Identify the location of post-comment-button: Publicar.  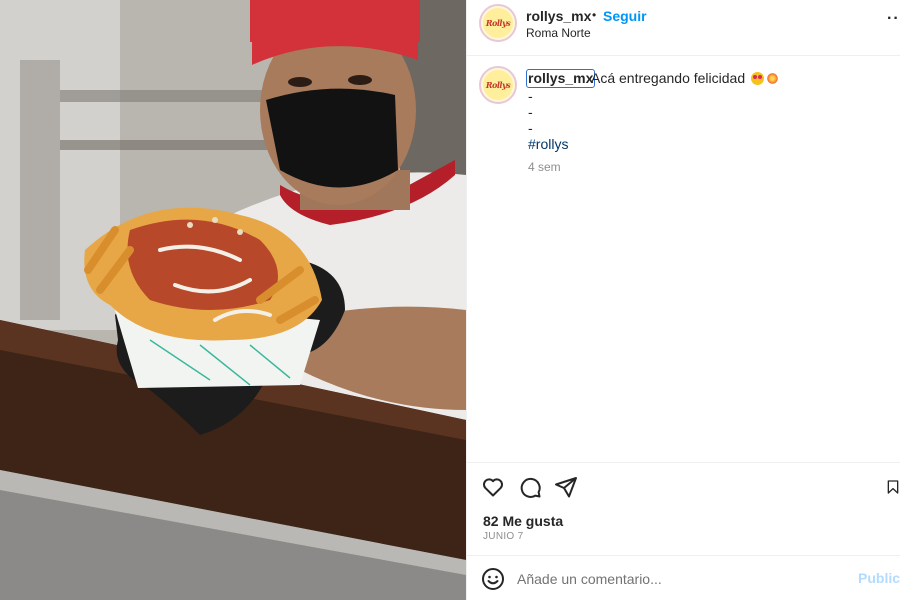
(879, 578).